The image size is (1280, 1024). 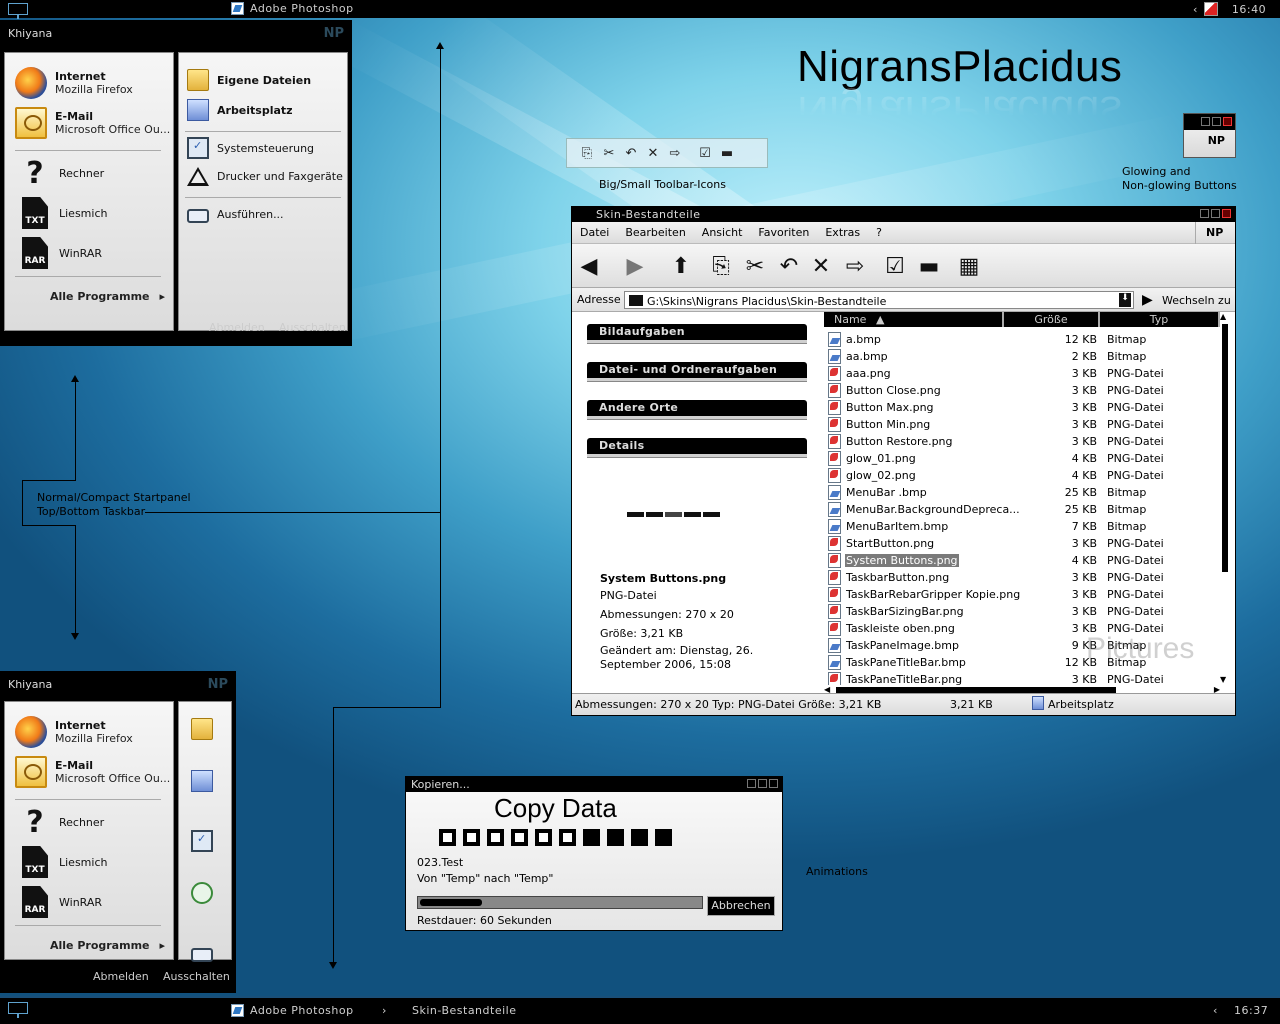 What do you see at coordinates (594, 232) in the screenshot?
I see `menu-datei: Datei` at bounding box center [594, 232].